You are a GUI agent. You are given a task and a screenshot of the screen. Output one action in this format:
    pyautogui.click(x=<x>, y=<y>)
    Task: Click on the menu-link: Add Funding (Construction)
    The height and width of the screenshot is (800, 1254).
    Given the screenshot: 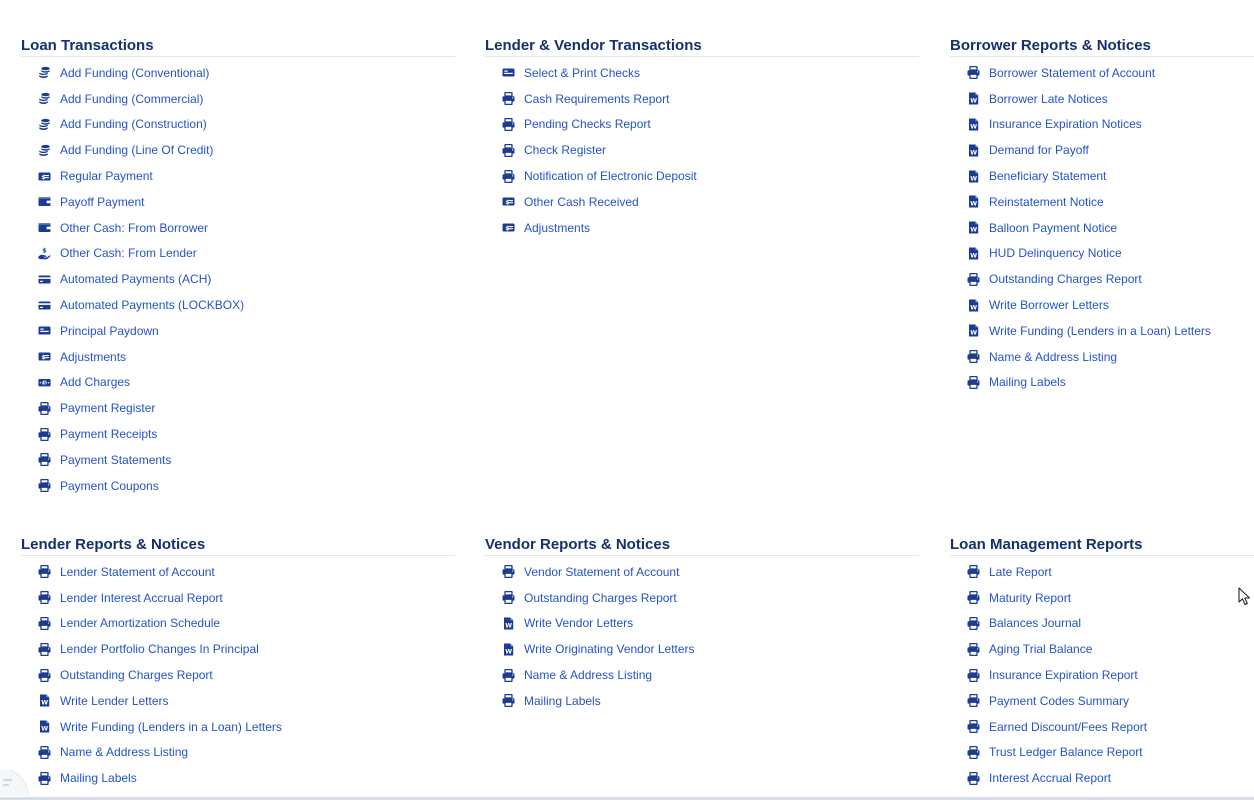 What is the action you would take?
    pyautogui.click(x=246, y=125)
    